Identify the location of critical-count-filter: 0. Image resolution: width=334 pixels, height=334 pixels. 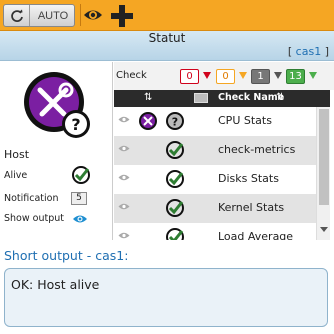
(189, 76).